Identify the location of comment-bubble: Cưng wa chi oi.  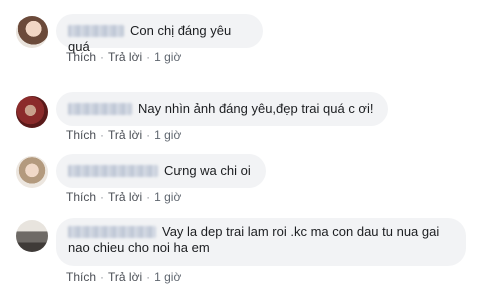
(161, 171).